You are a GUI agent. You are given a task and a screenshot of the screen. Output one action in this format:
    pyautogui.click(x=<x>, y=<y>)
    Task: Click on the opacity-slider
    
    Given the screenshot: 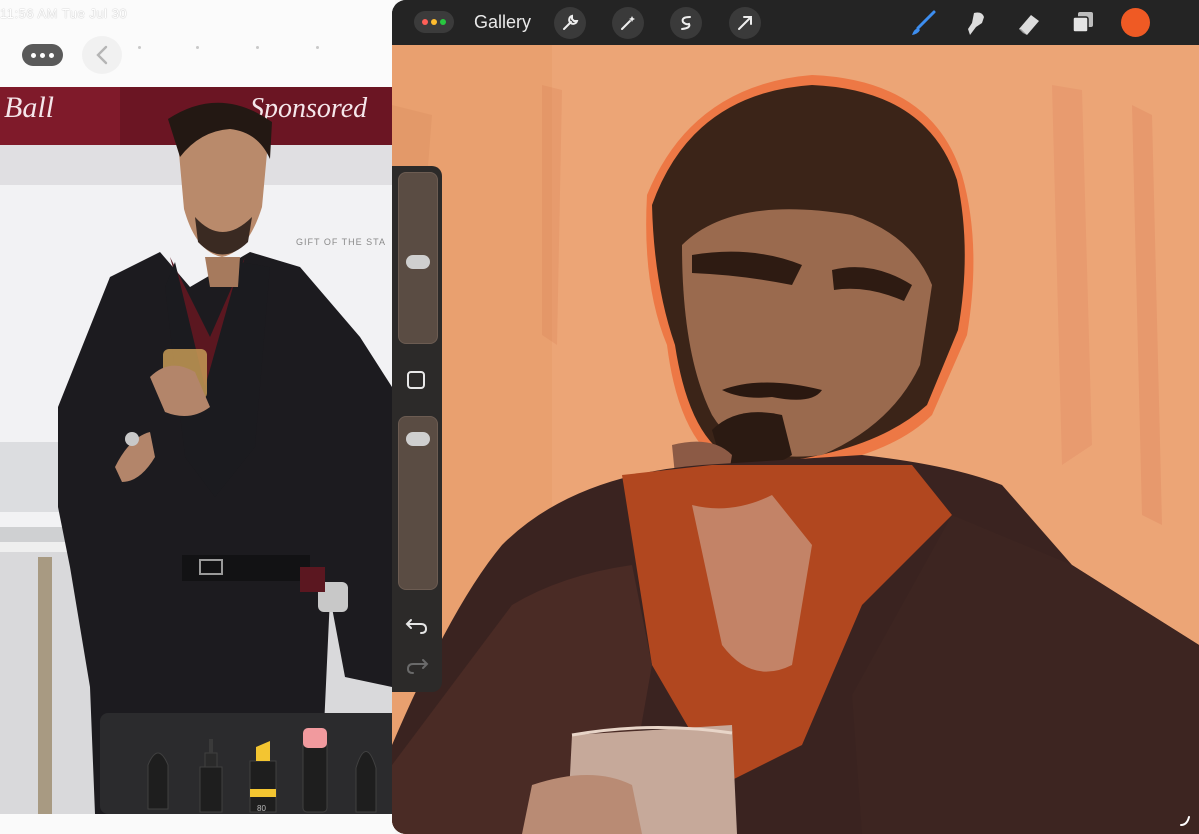 What is the action you would take?
    pyautogui.click(x=418, y=503)
    